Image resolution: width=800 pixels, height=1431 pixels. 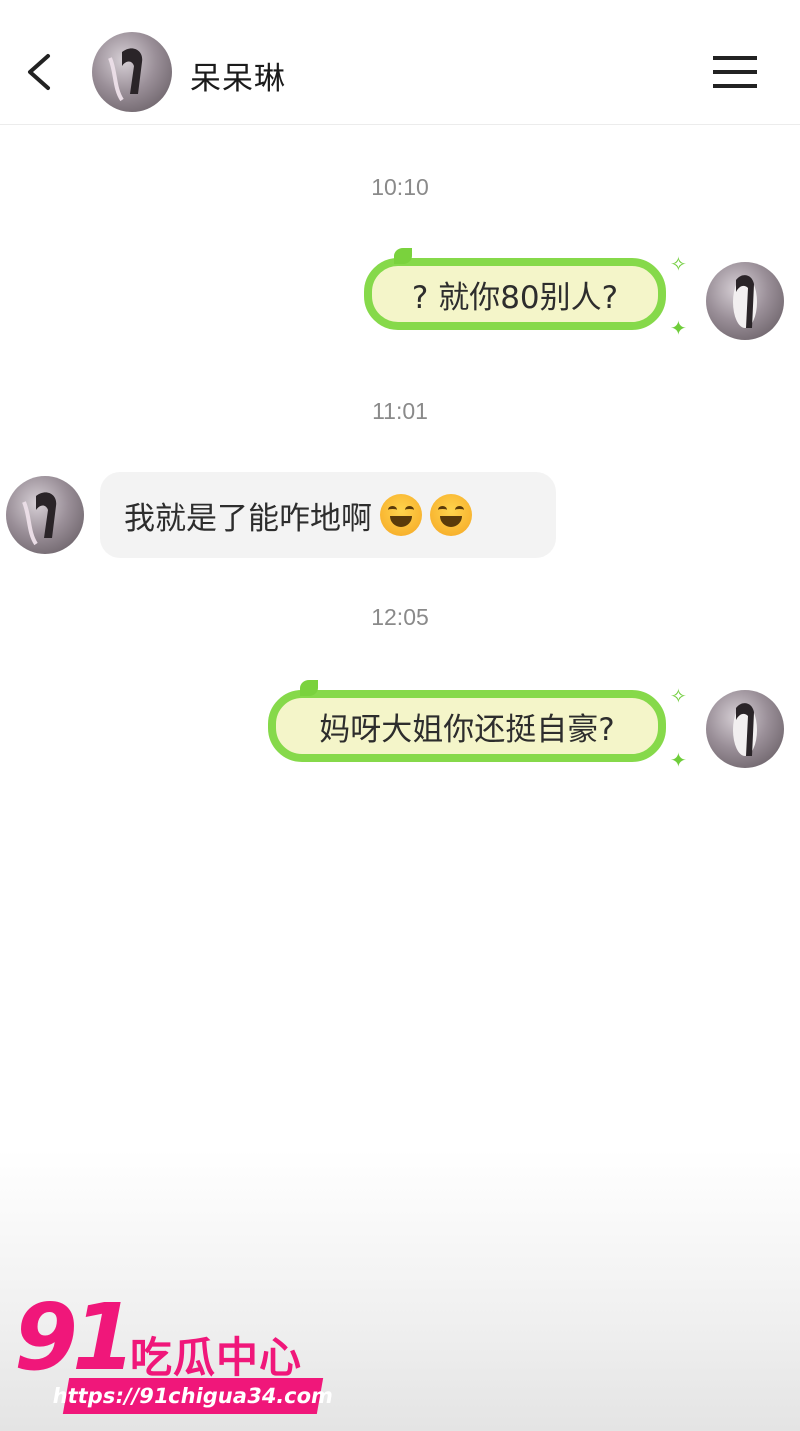 What do you see at coordinates (216, 1357) in the screenshot?
I see `watermark-title: 吃瓜中心` at bounding box center [216, 1357].